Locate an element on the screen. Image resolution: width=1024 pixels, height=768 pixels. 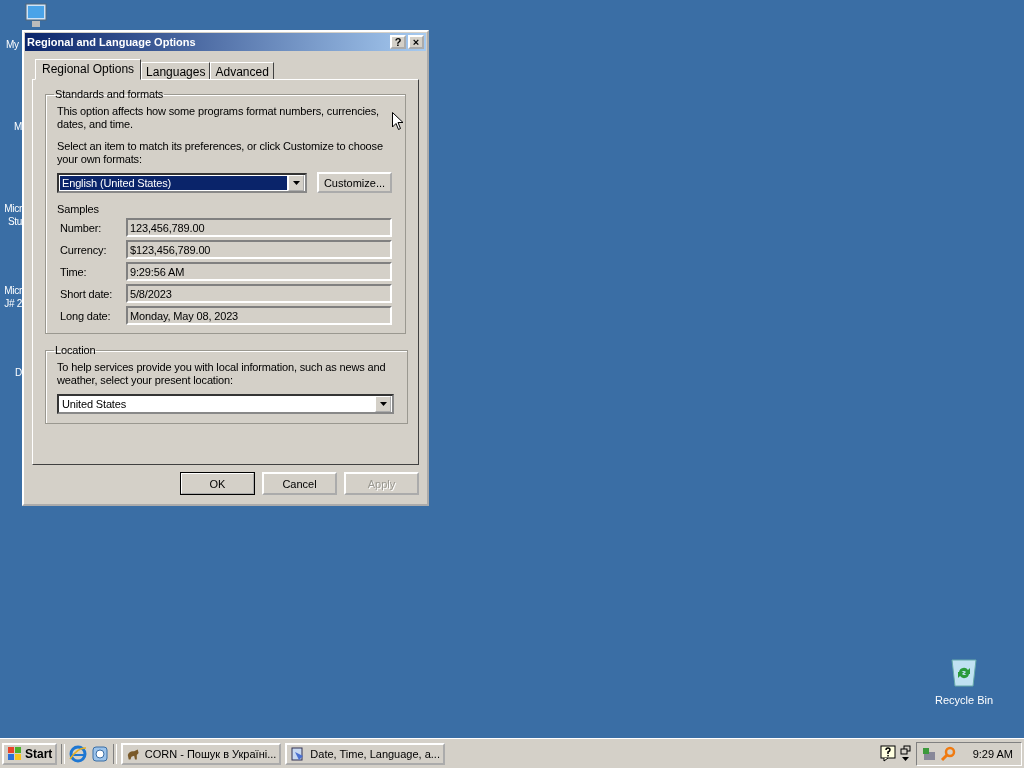
tab: Regional Options is located at coordinates (88, 69).